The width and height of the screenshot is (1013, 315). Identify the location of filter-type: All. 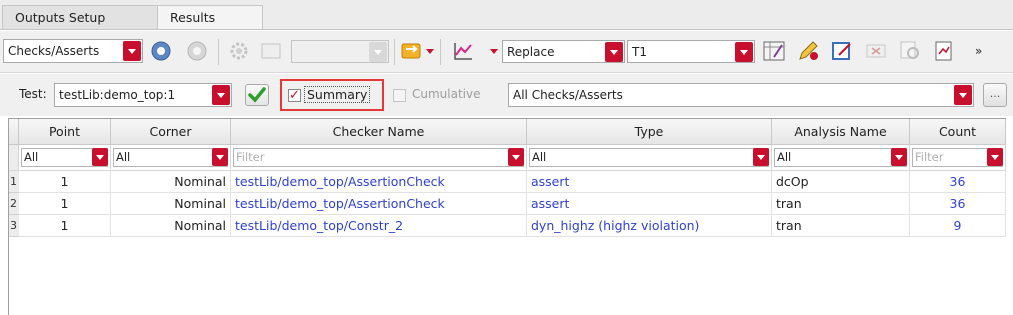
(649, 158).